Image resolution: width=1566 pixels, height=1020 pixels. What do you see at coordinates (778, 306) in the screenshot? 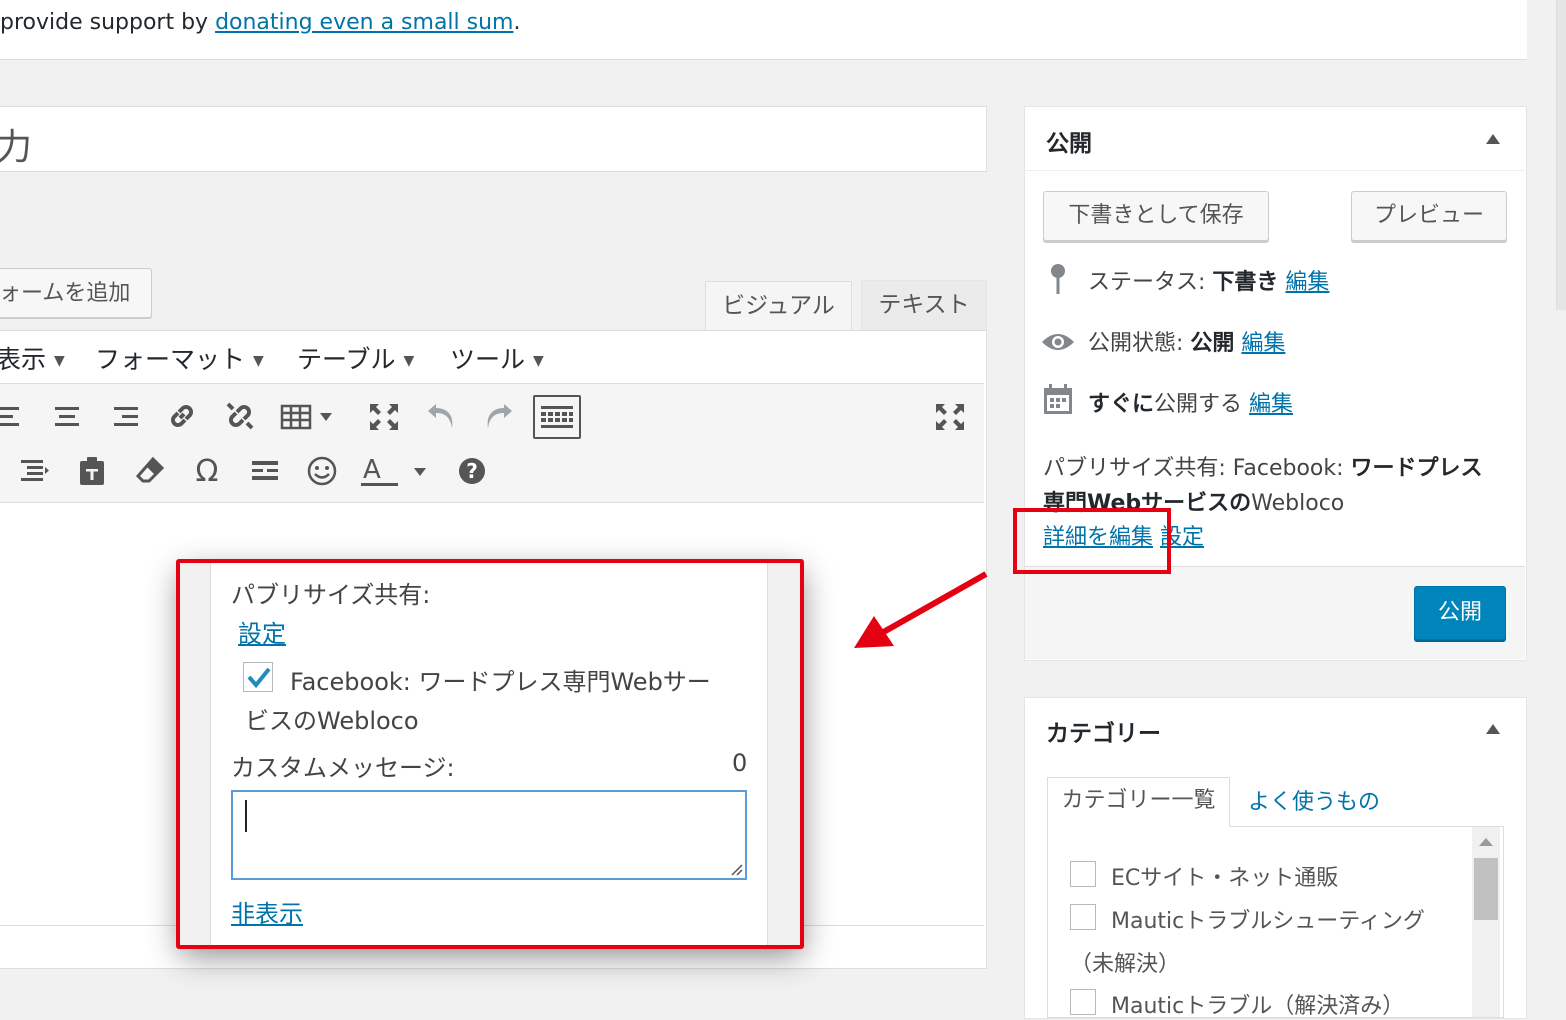
I see `tab-visual: ビジュアル` at bounding box center [778, 306].